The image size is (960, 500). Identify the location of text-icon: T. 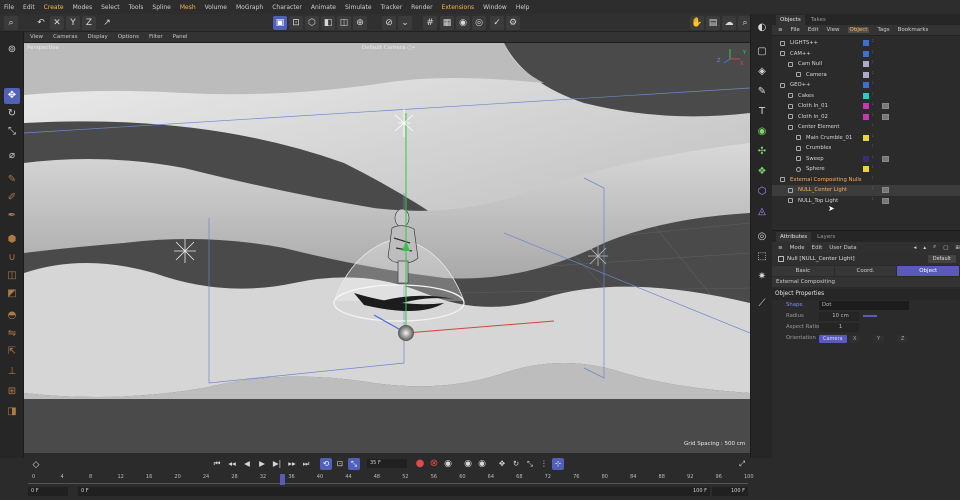
(762, 112).